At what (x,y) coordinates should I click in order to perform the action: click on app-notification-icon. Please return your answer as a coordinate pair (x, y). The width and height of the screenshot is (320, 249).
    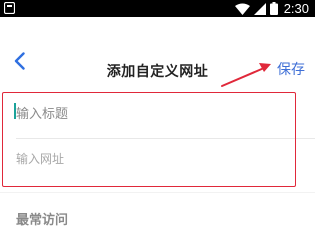
    Looking at the image, I should click on (9, 8).